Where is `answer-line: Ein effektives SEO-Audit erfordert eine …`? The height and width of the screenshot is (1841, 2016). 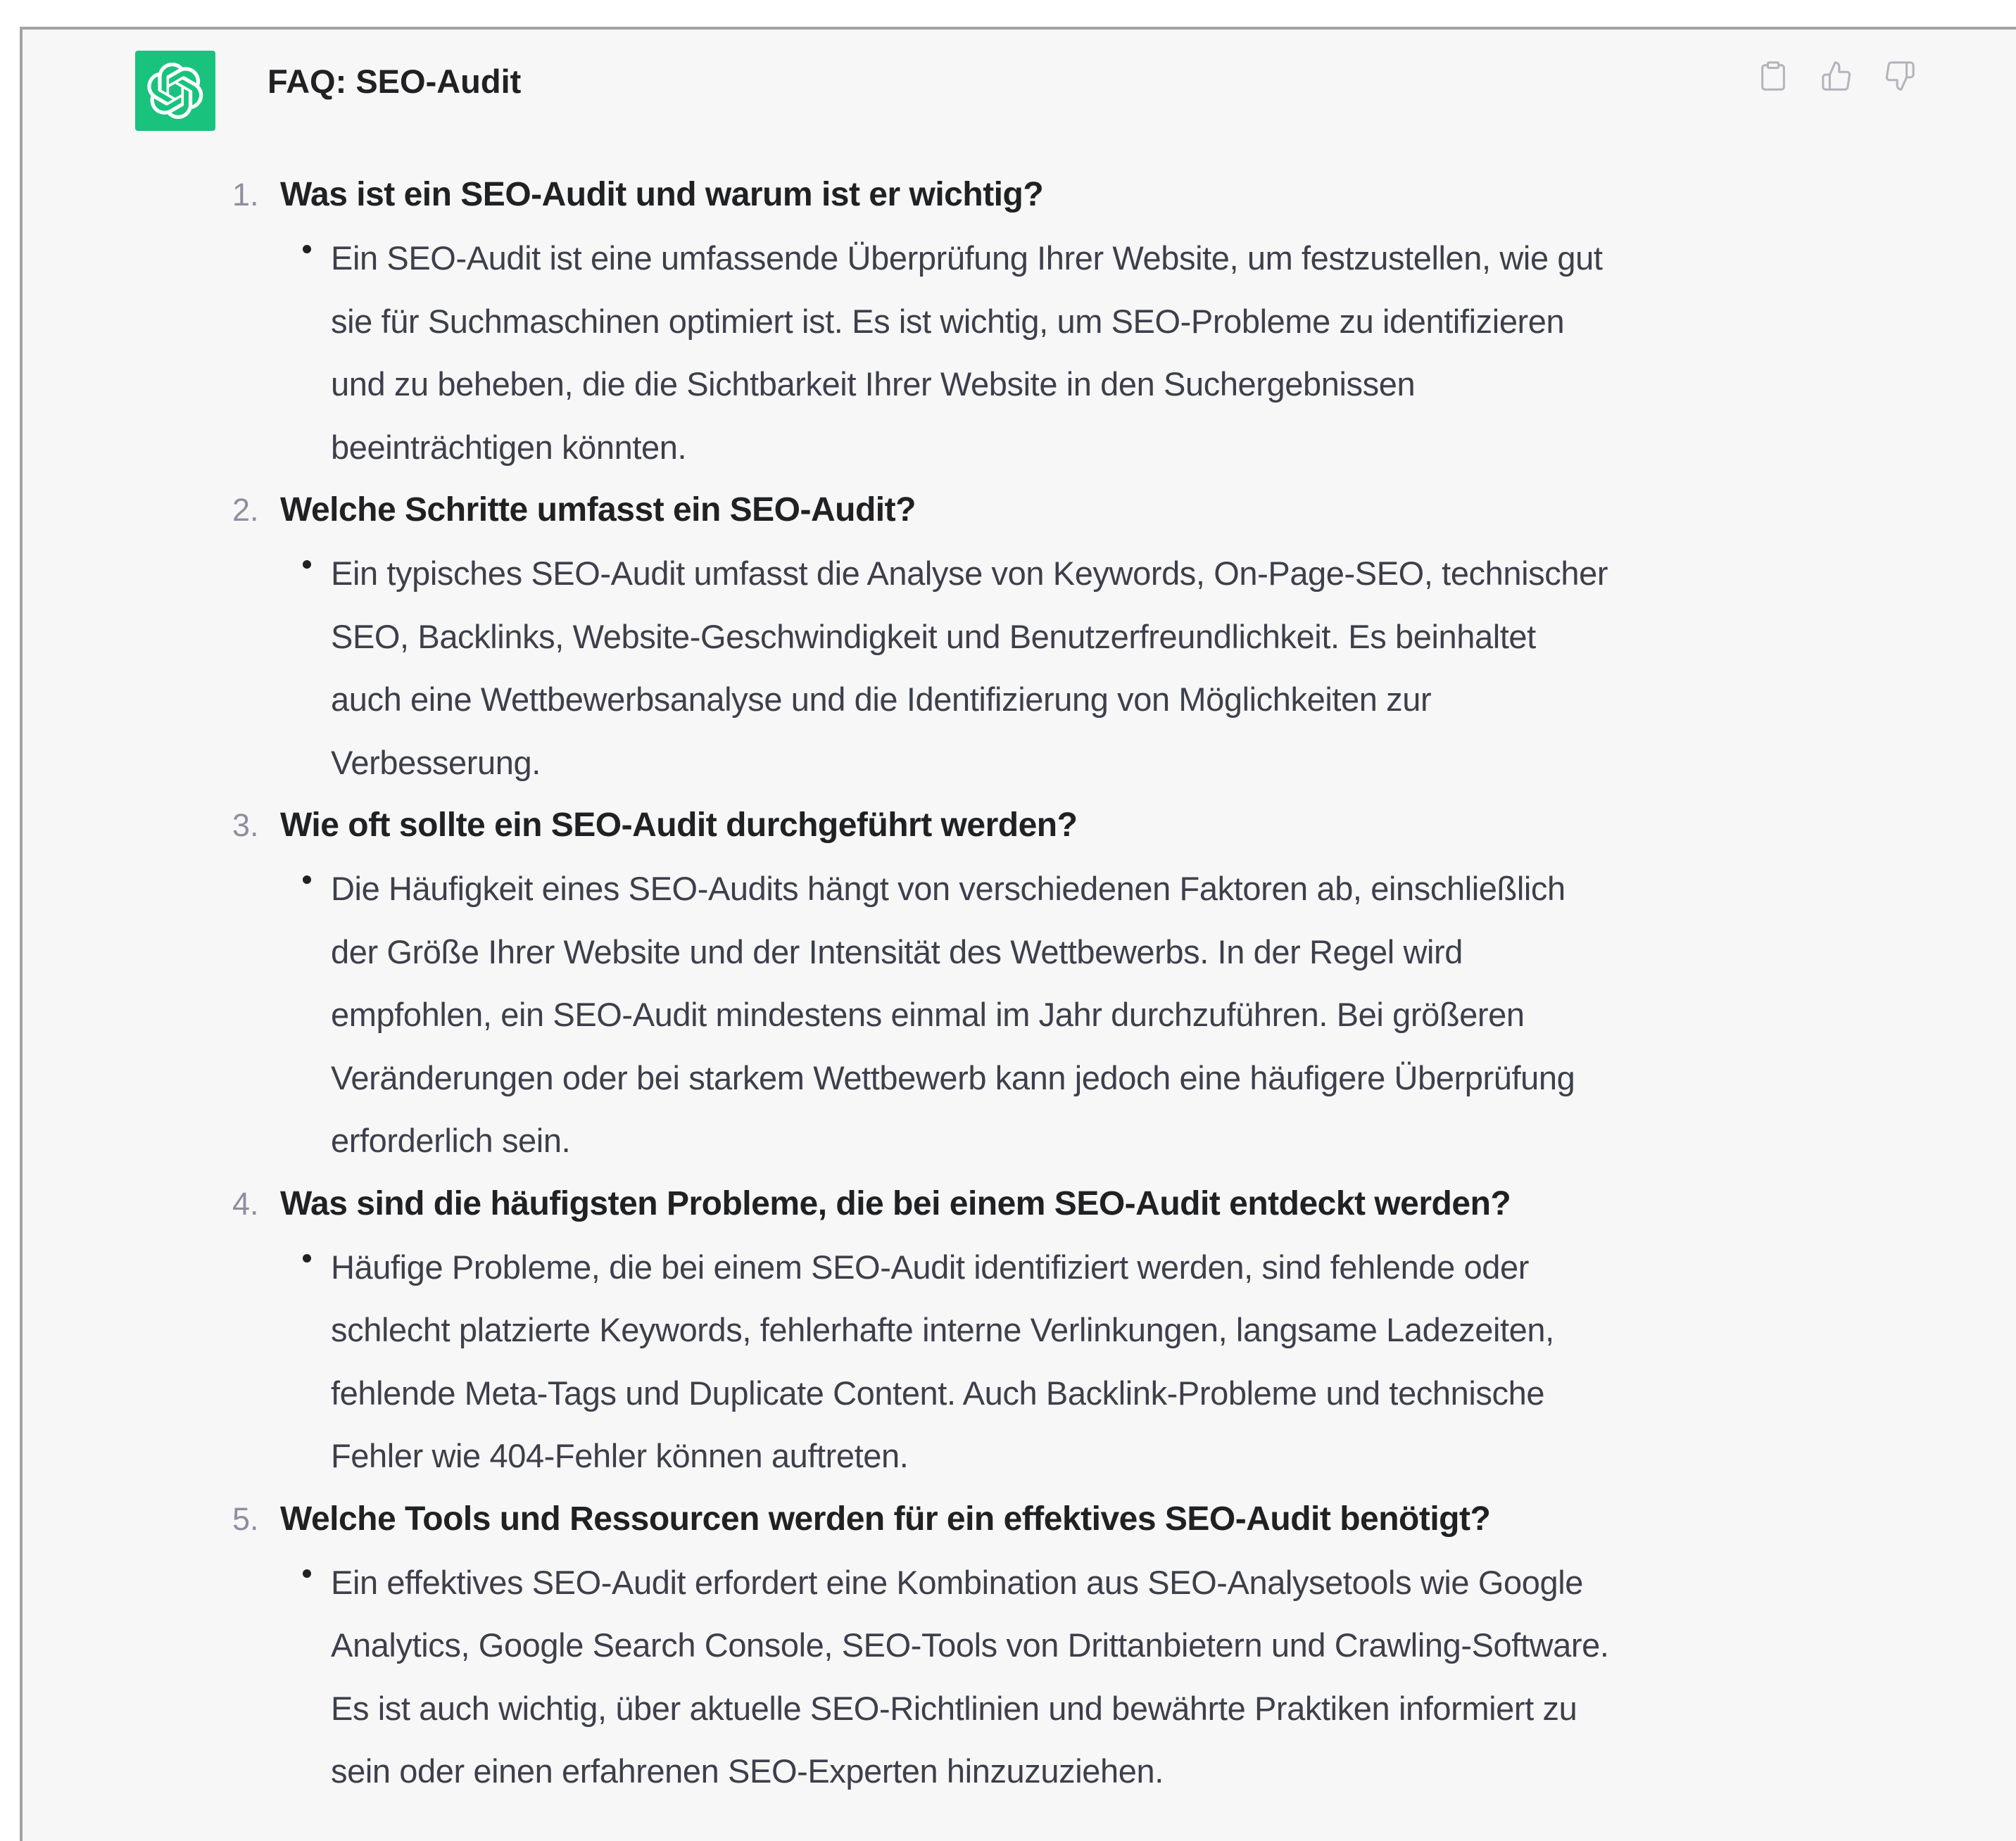
answer-line: Ein effektives SEO-Audit erfordert eine … is located at coordinates (957, 1582).